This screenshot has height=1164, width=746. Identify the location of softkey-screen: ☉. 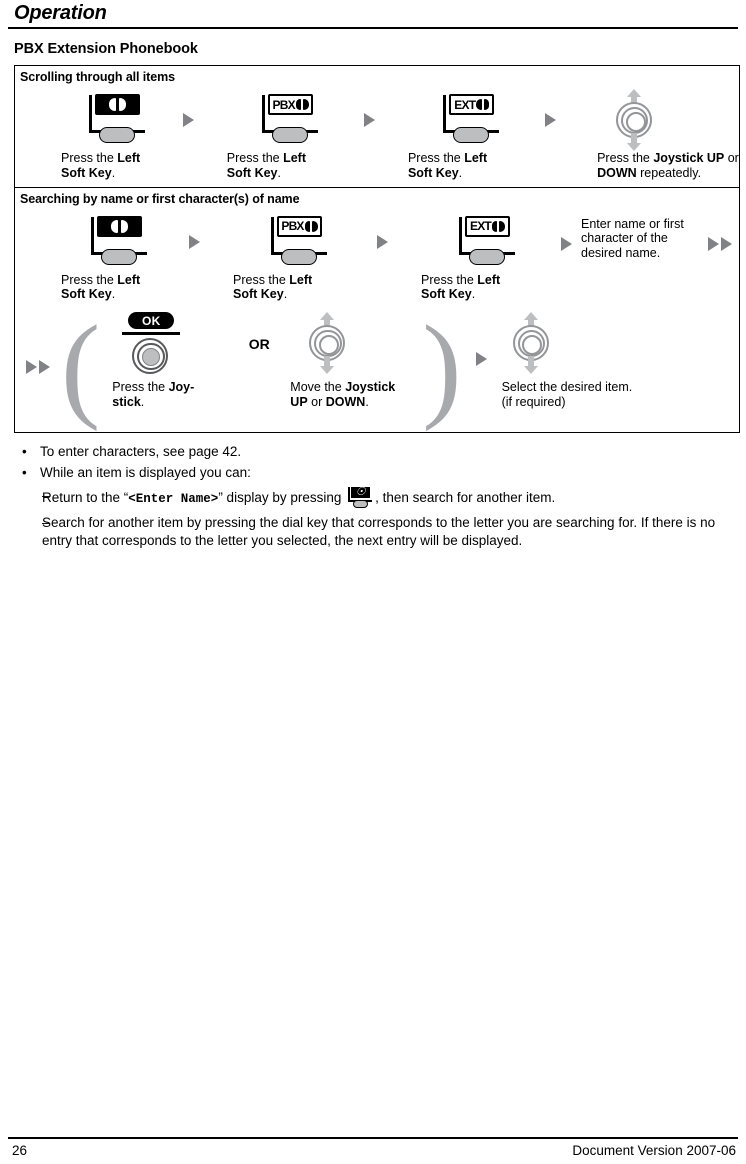
(361, 492).